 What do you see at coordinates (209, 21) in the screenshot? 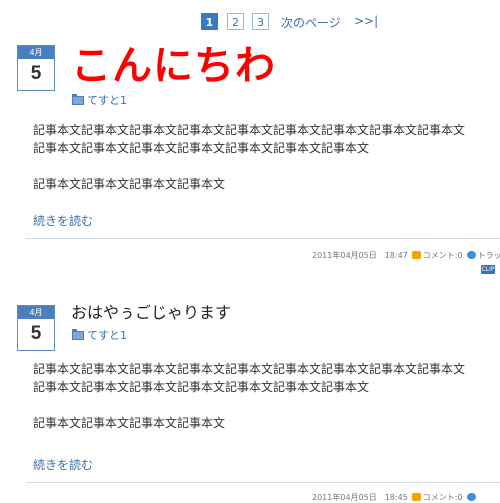
I see `page-link-1: 1` at bounding box center [209, 21].